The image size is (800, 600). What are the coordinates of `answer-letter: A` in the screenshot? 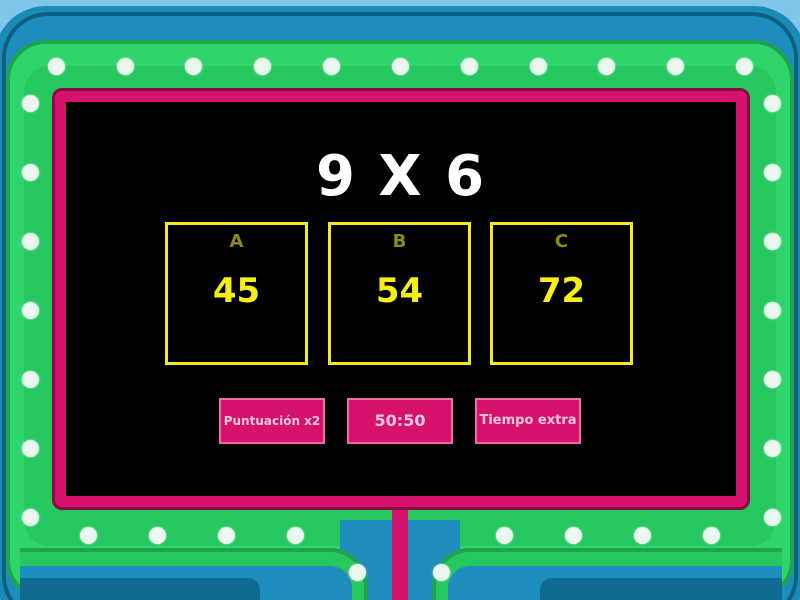 It's located at (236, 241).